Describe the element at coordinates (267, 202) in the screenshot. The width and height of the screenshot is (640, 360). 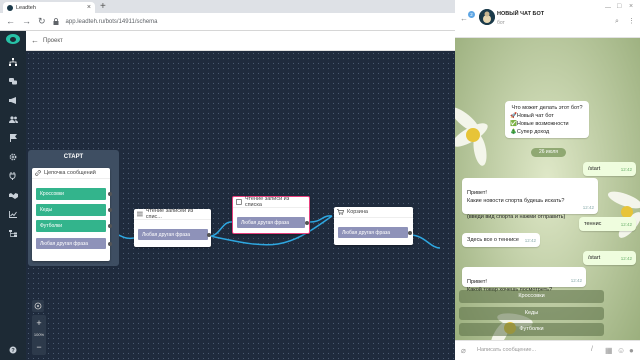
I see `node-title: Чтение записи из списка` at that location.